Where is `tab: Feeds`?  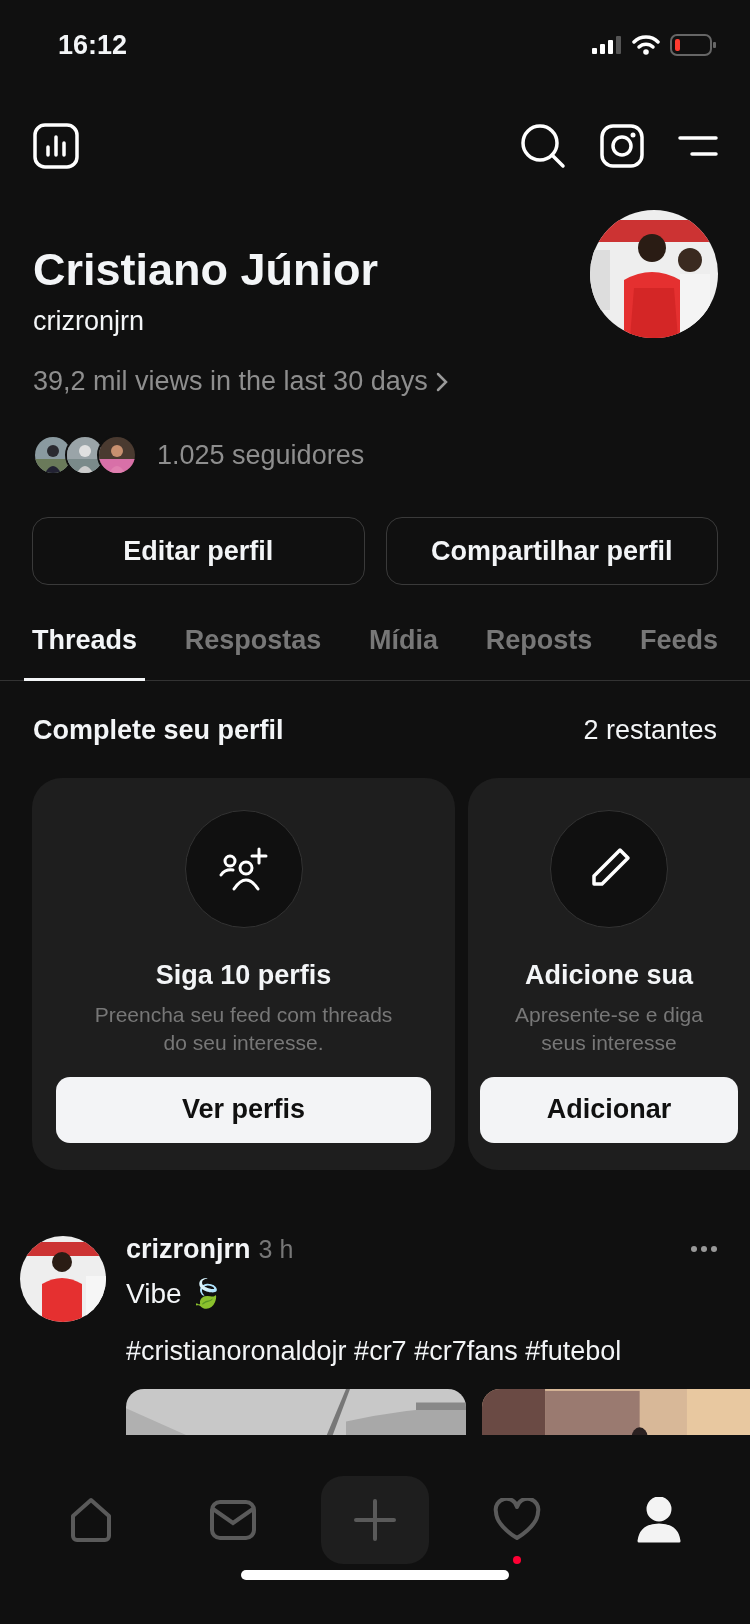 tab: Feeds is located at coordinates (678, 643).